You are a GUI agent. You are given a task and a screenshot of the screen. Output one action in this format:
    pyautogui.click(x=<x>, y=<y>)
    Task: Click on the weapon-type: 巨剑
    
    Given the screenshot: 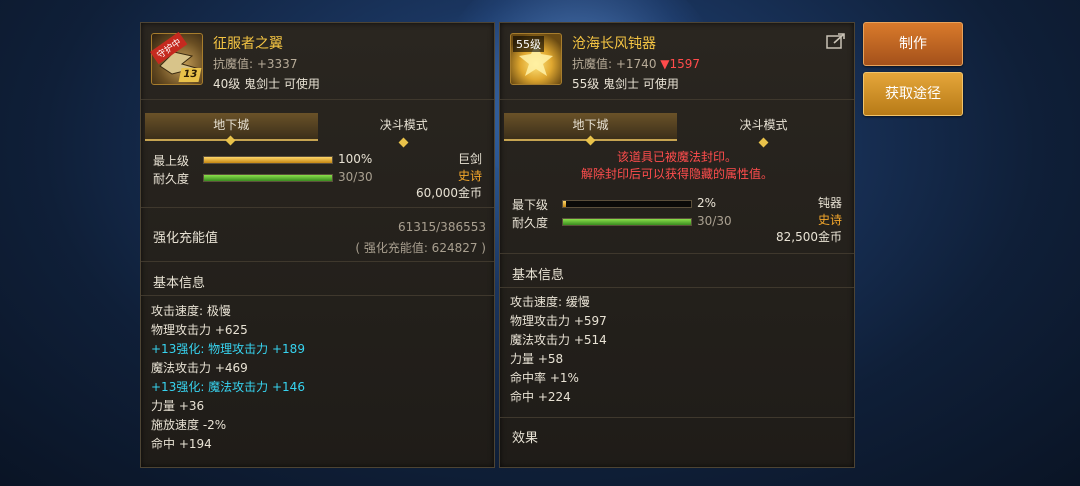 What is the action you would take?
    pyautogui.click(x=469, y=159)
    